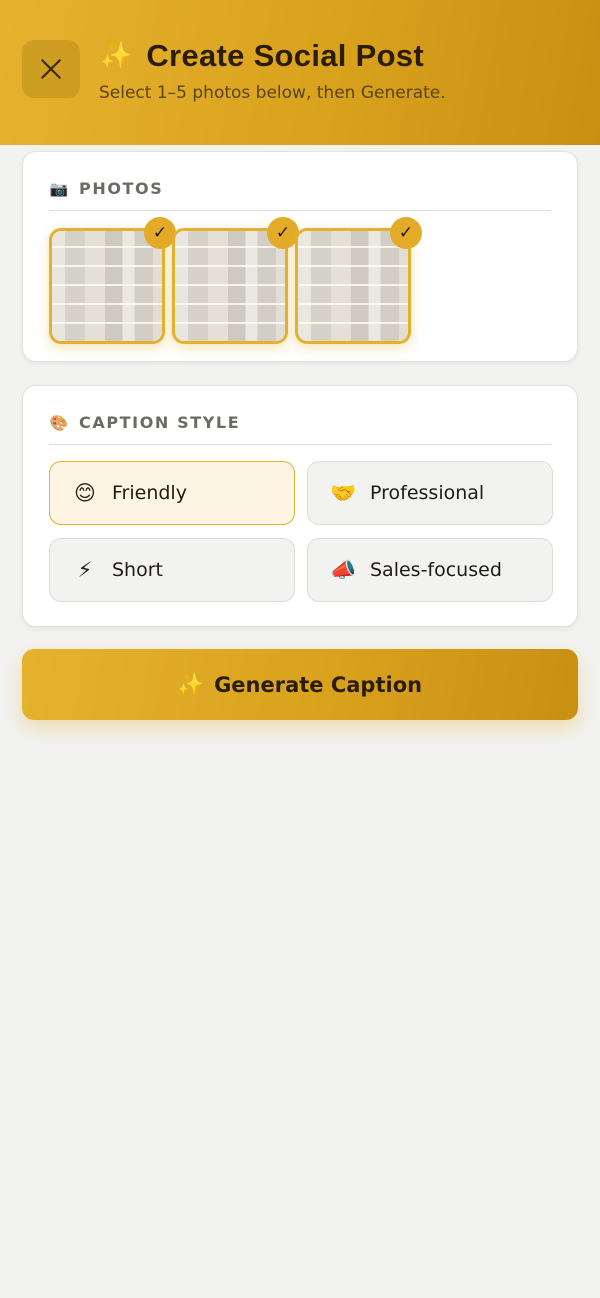 The height and width of the screenshot is (1298, 600). I want to click on close-icon, so click(51, 69).